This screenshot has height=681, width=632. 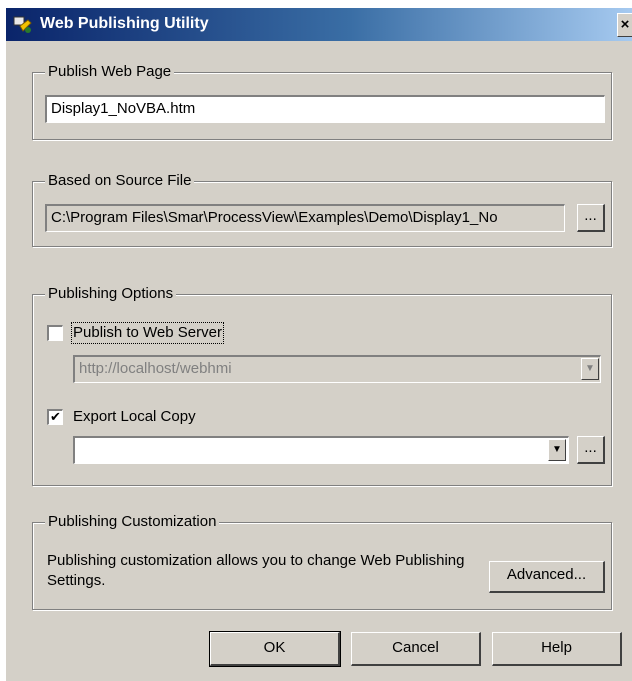 I want to click on local-copy-path-dropdown, so click(x=321, y=450).